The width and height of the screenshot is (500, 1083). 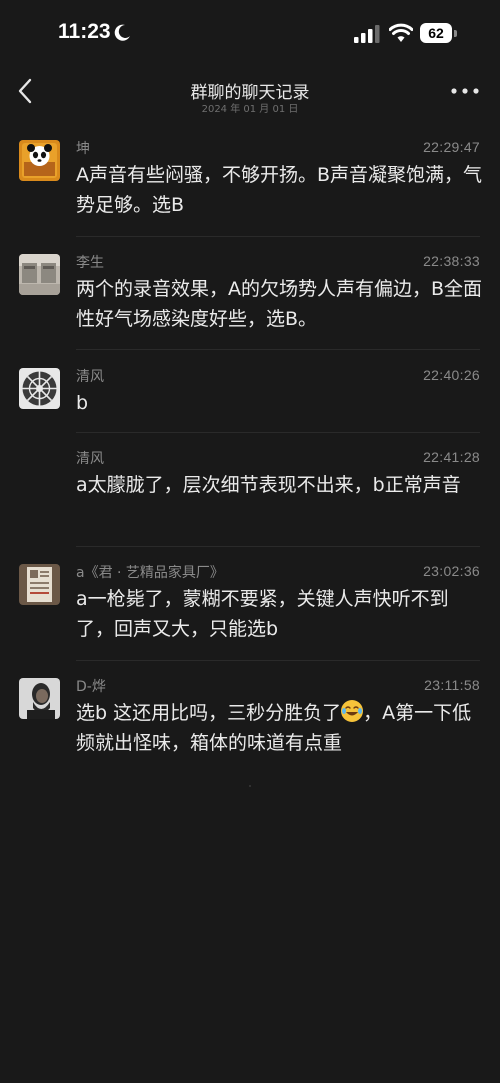 I want to click on laughing-tears-emoji, so click(x=352, y=711).